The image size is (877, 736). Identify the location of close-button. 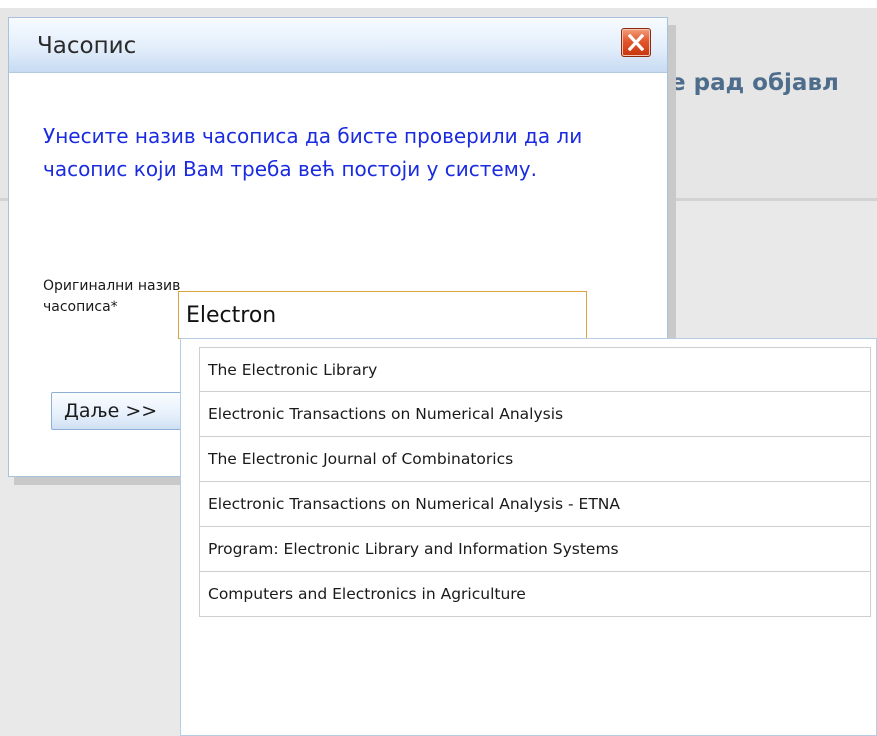
(636, 42).